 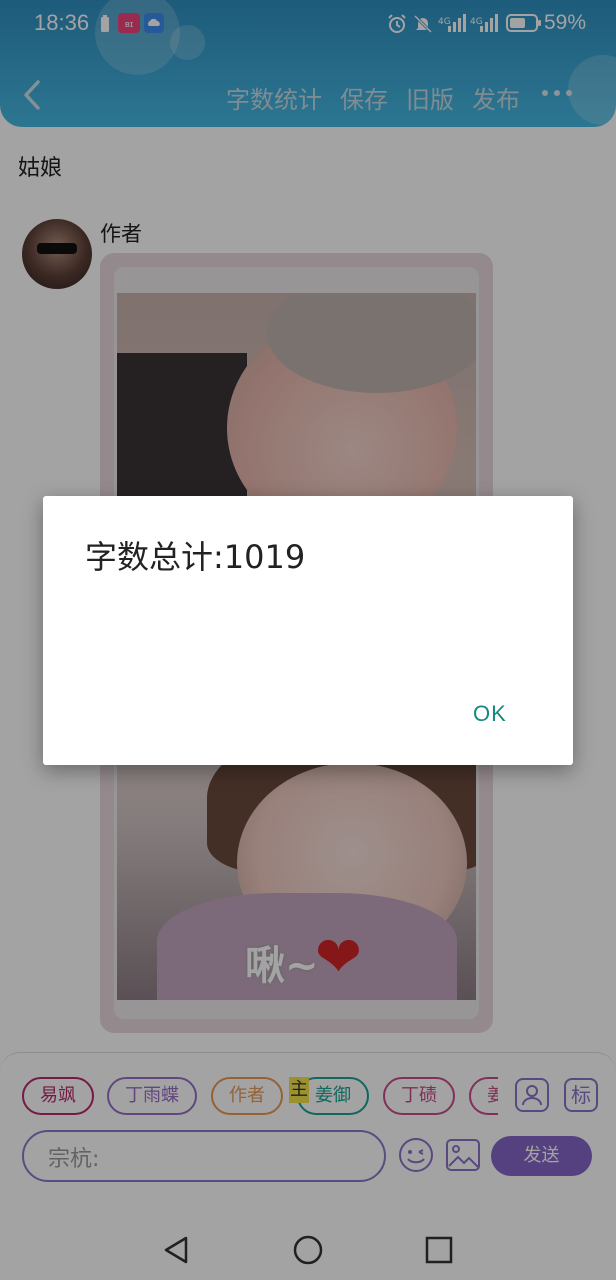 What do you see at coordinates (195, 557) in the screenshot?
I see `dialog-message: 字数总计:1019` at bounding box center [195, 557].